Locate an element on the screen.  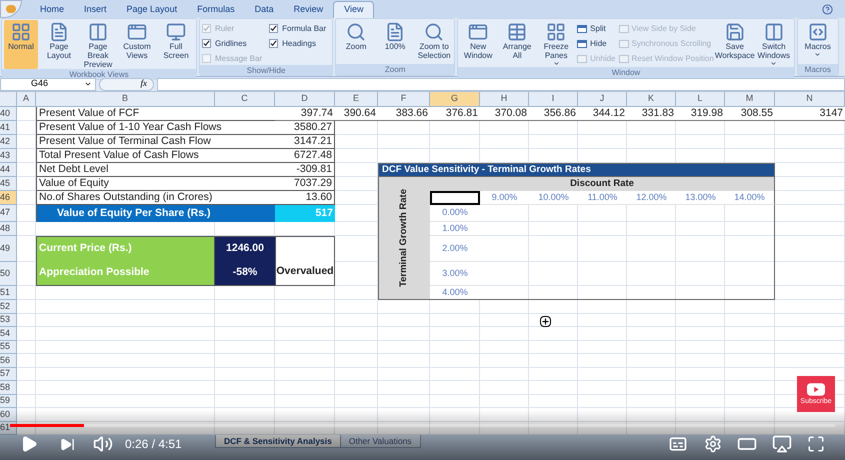
table-title: DCF Value Sensitivity - Terminal Growth Rates is located at coordinates (576, 170).